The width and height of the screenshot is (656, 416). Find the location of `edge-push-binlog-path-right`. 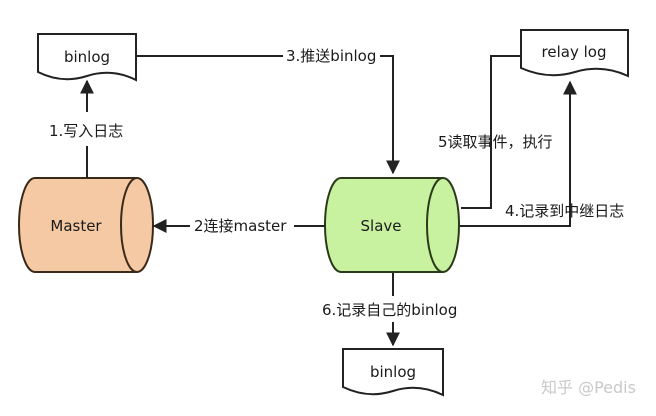

edge-push-binlog-path-right is located at coordinates (390, 115).